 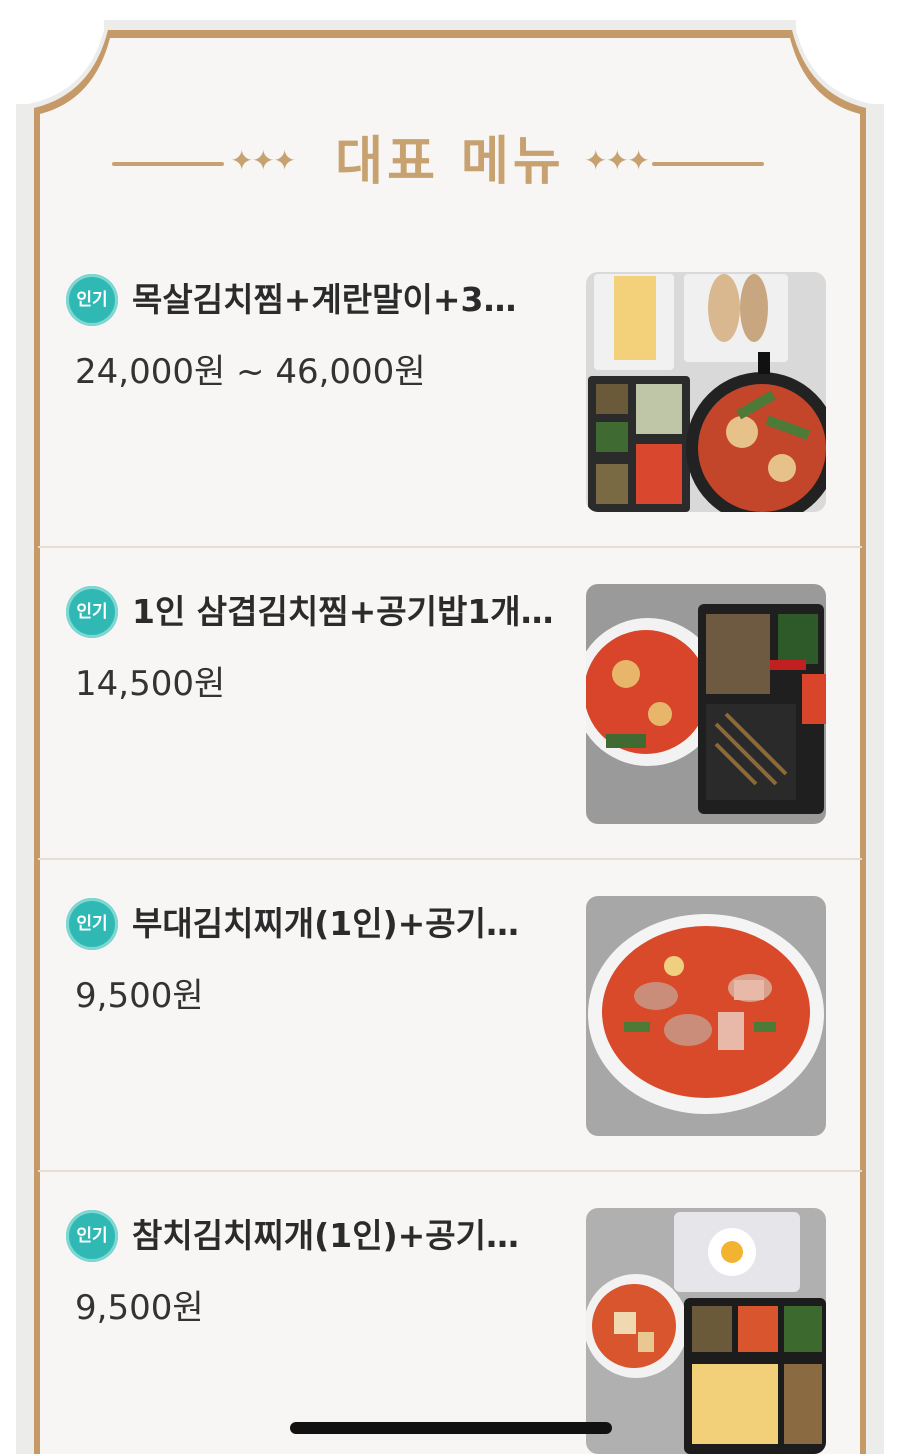 I want to click on section-header: ✦✦✦ 대표 메뉴 ✦✦✦, so click(x=450, y=160).